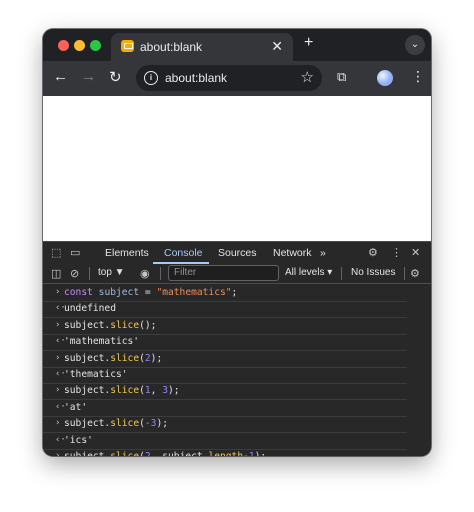  I want to click on tab-about-blank: about:blank ✕, so click(202, 47).